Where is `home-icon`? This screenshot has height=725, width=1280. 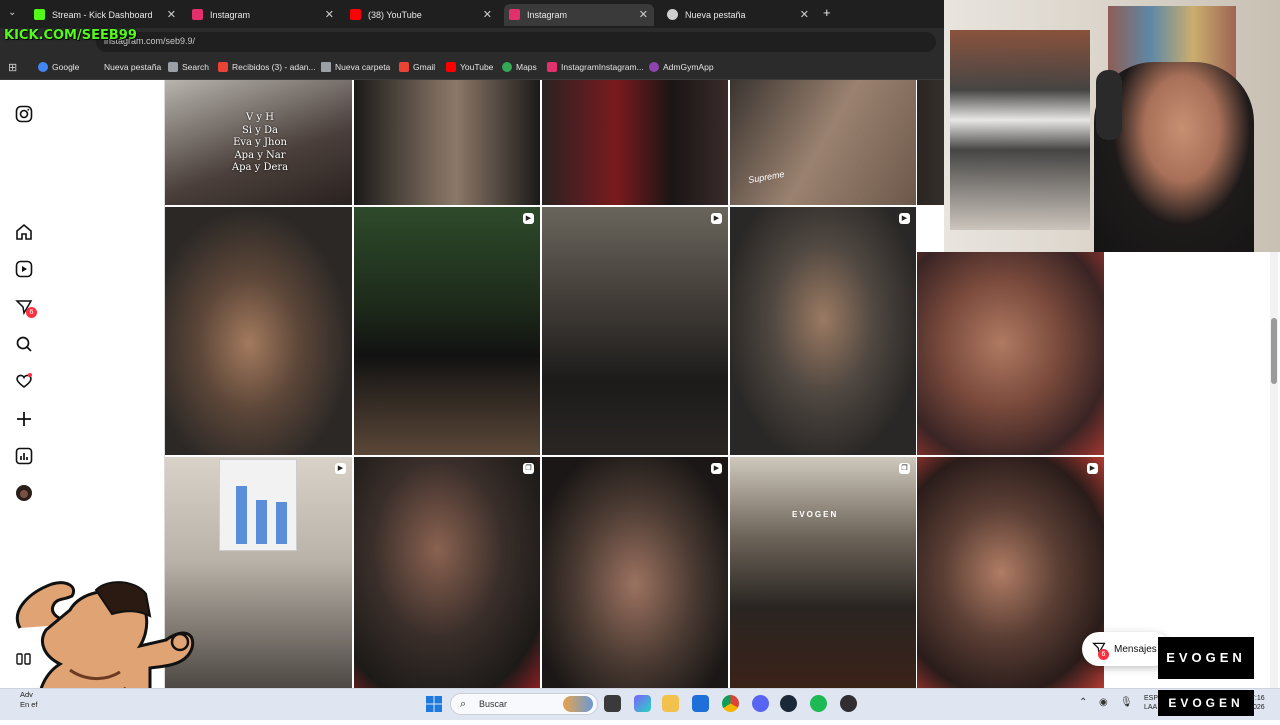
home-icon is located at coordinates (24, 233).